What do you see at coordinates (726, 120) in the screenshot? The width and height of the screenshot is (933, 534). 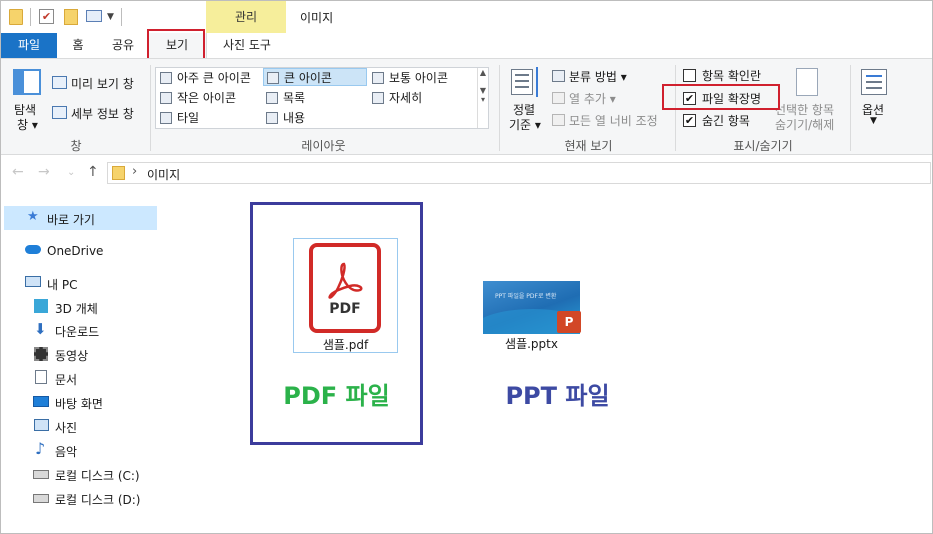 I see `hidden-items-label: 숨긴 항목` at bounding box center [726, 120].